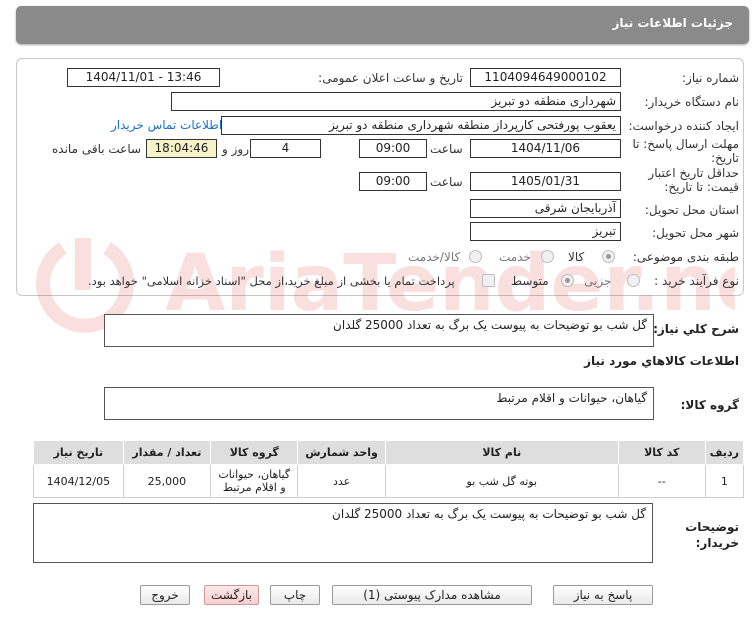  Describe the element at coordinates (545, 231) in the screenshot. I see `city-field: تبریز` at that location.